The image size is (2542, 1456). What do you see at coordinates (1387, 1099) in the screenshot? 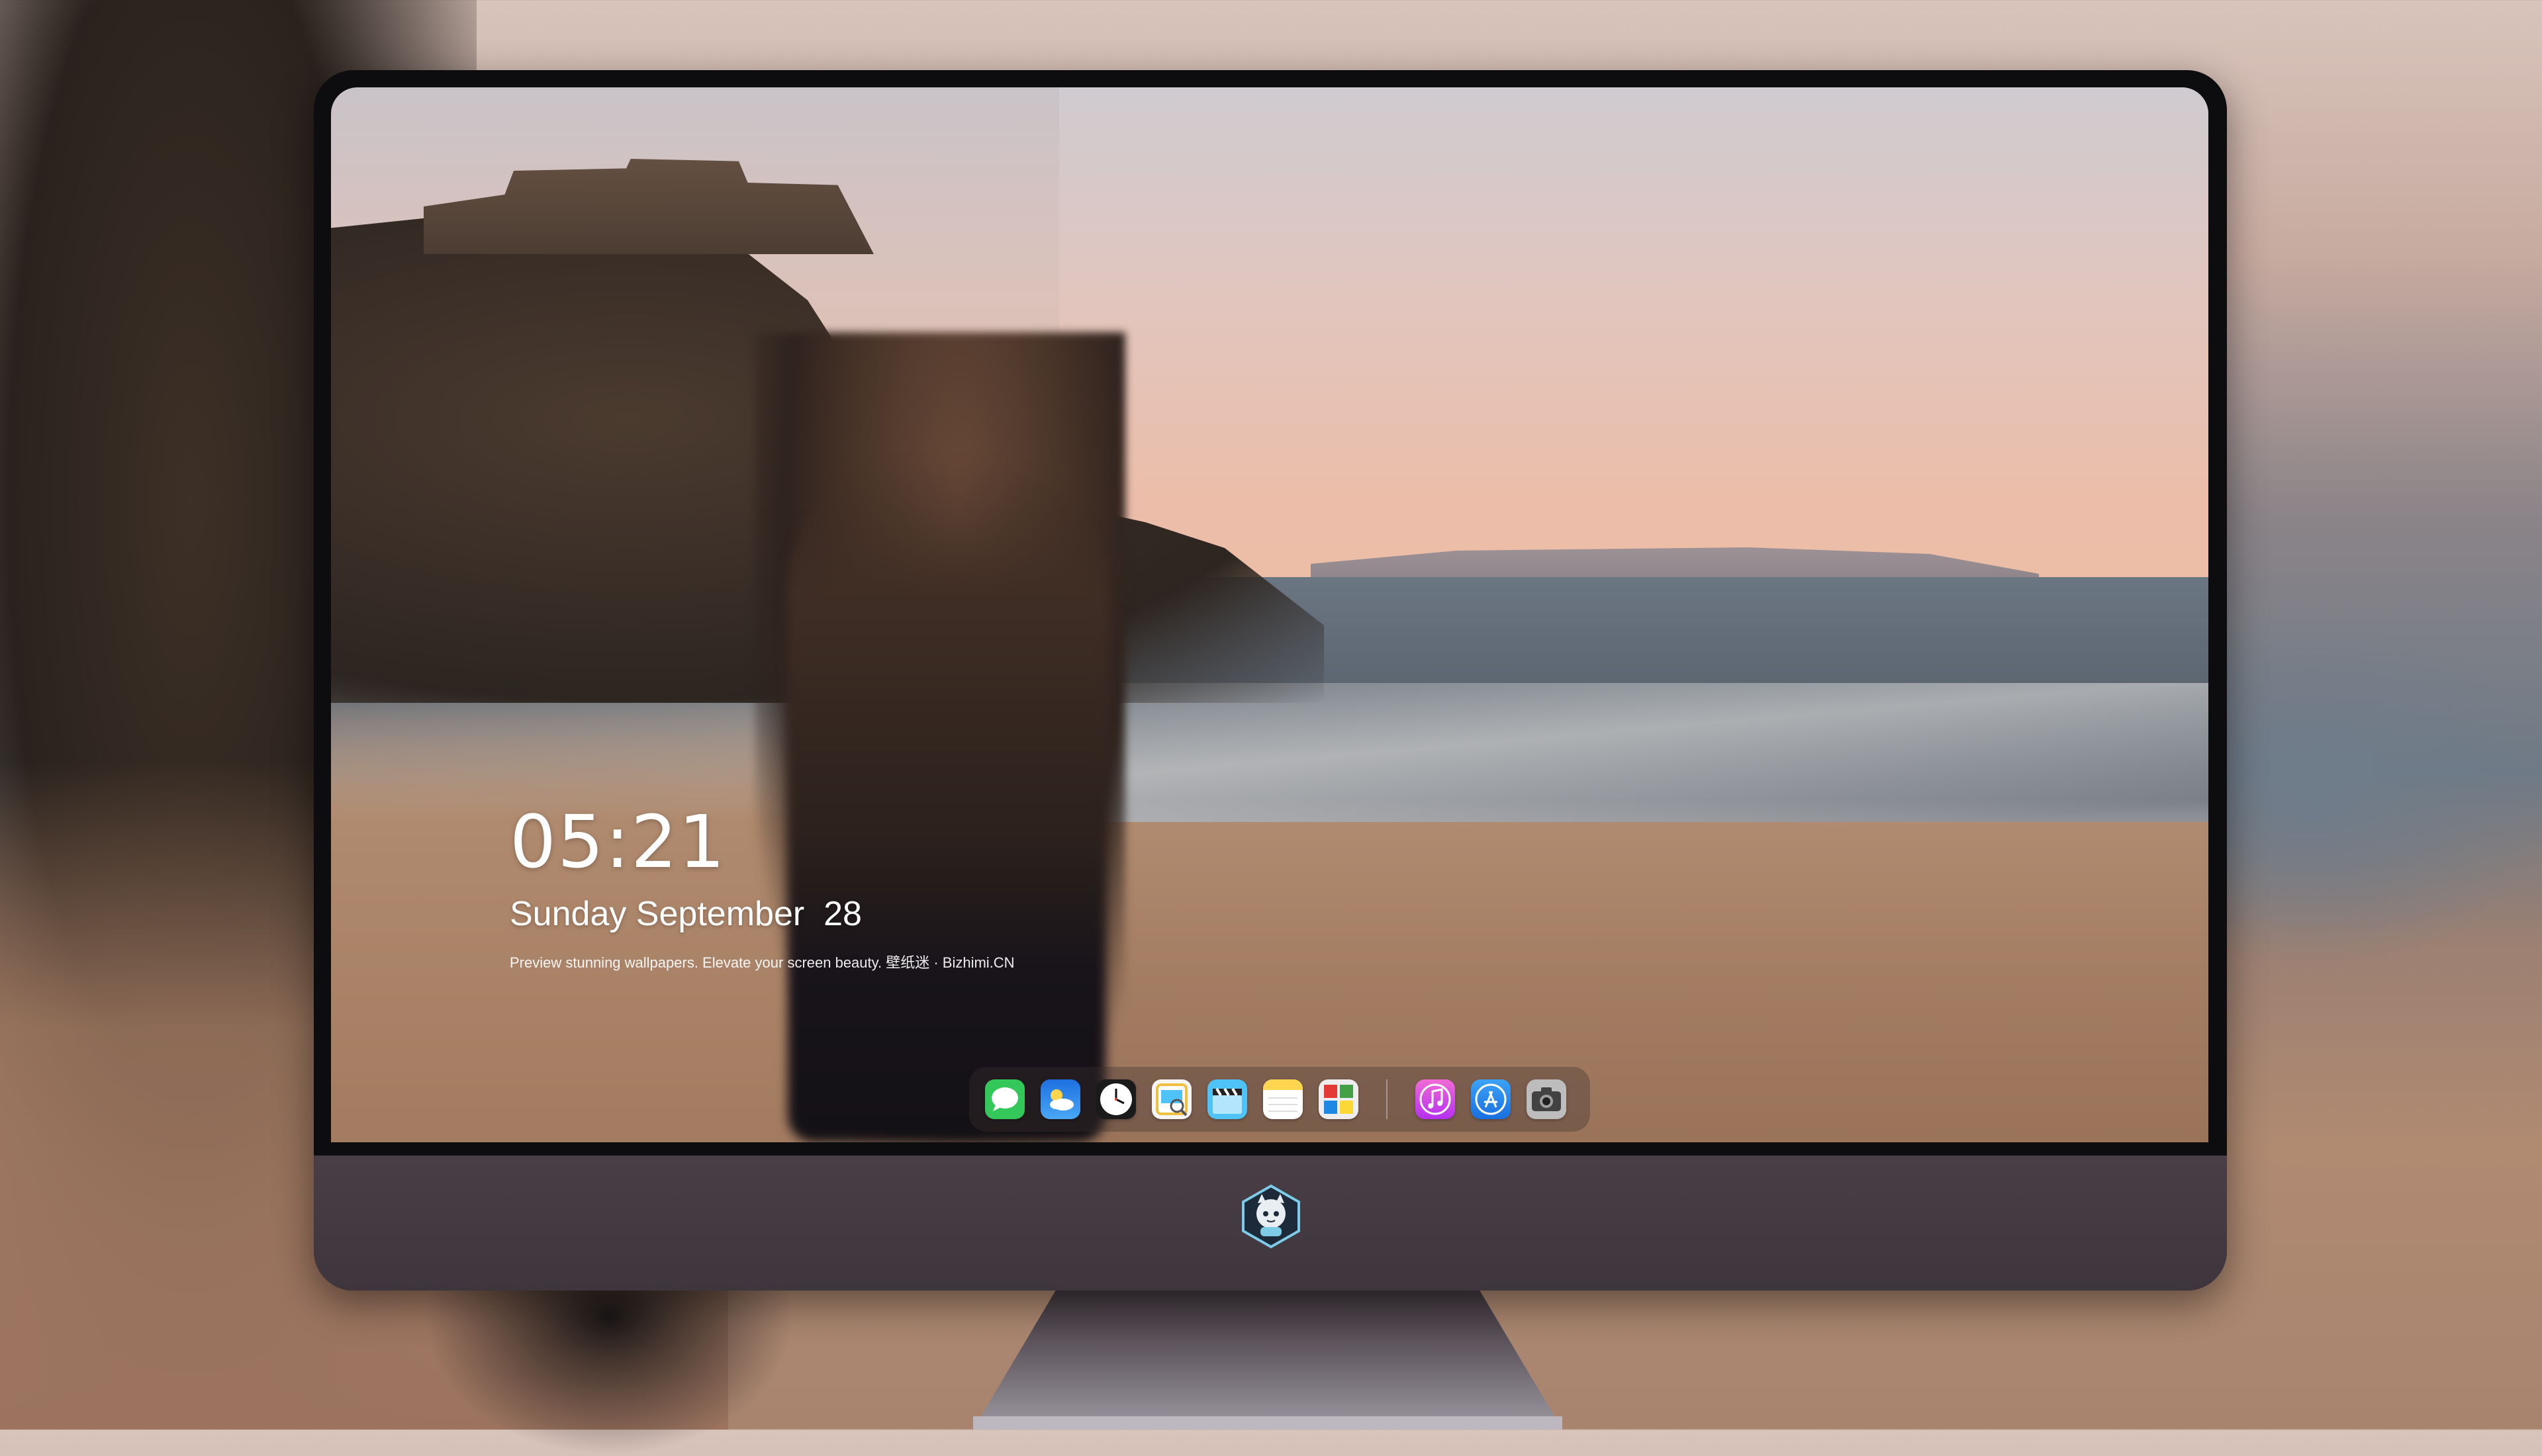
I see `dock-separator` at bounding box center [1387, 1099].